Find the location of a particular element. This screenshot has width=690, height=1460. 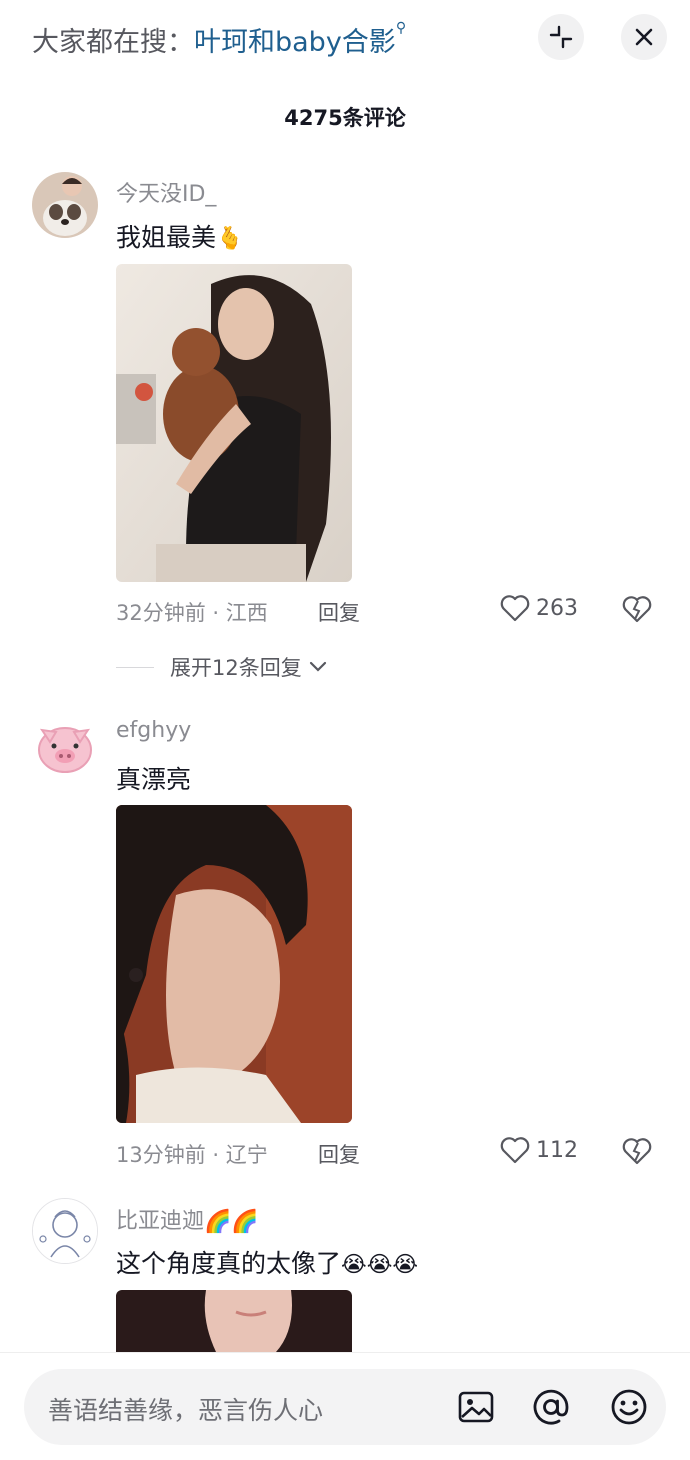

close-button is located at coordinates (644, 37).